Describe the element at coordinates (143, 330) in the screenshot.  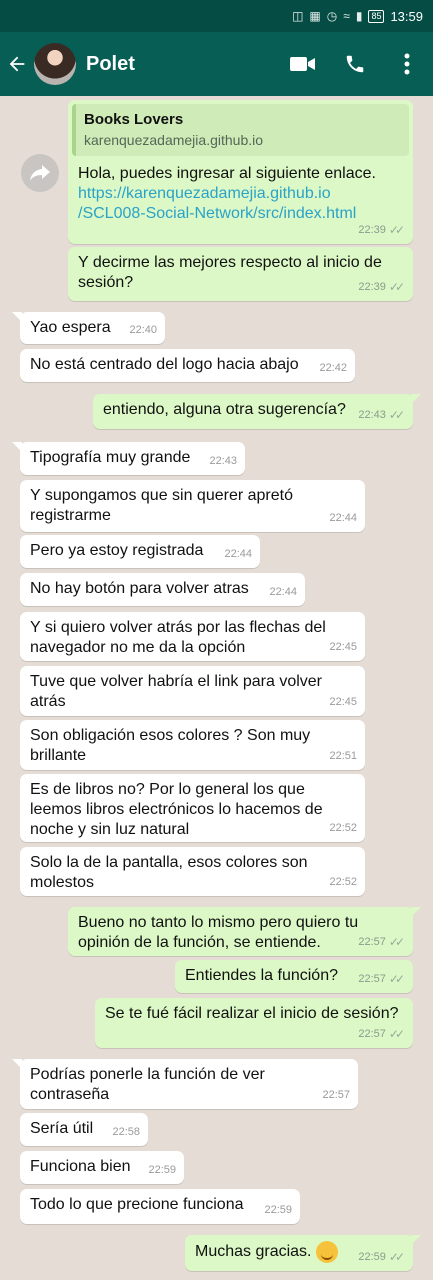
I see `message-meta: 22:40` at that location.